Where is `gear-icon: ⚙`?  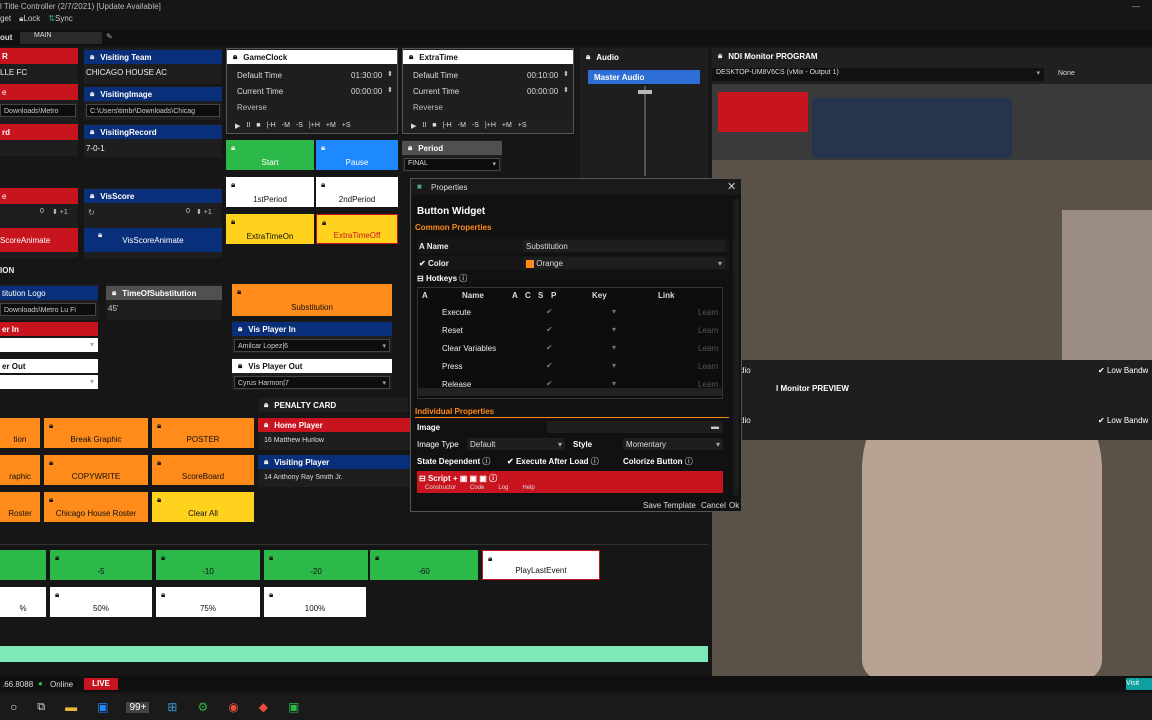 gear-icon: ⚙ is located at coordinates (202, 707).